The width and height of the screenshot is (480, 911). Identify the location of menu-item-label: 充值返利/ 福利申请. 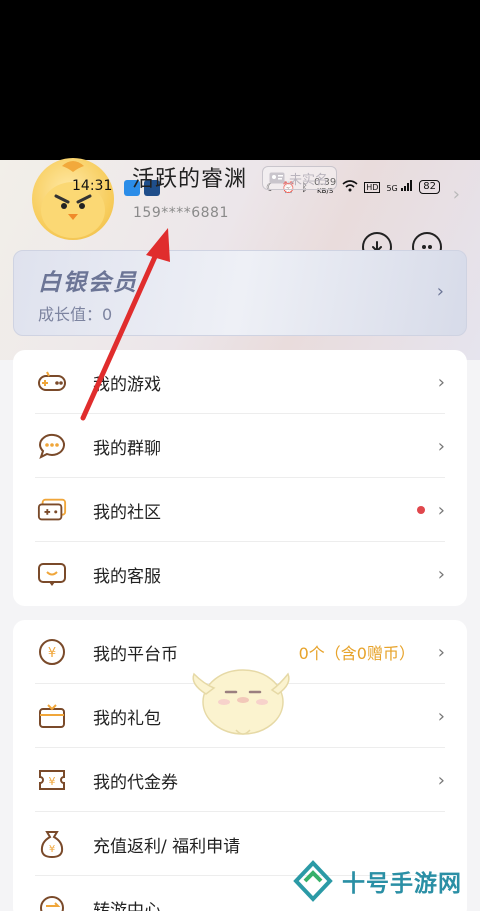
(167, 846).